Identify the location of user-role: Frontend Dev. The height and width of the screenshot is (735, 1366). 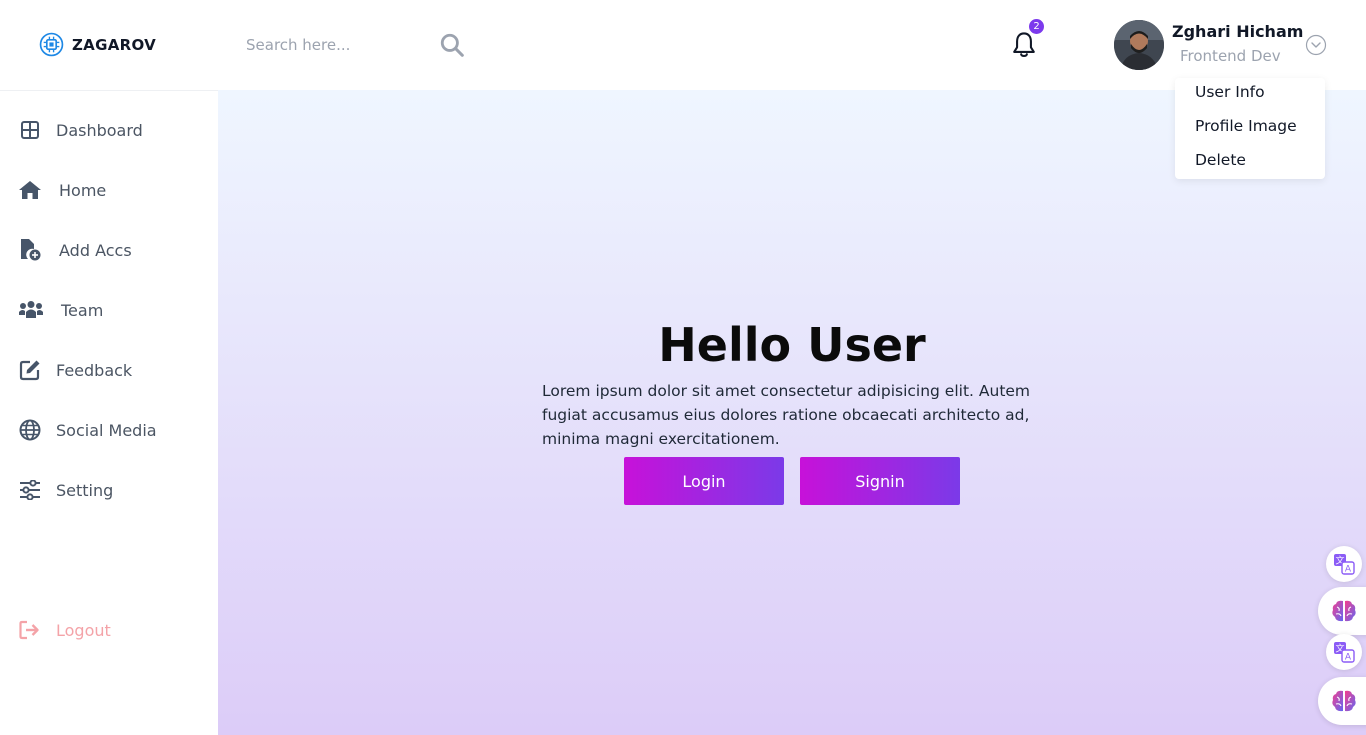
(1230, 56).